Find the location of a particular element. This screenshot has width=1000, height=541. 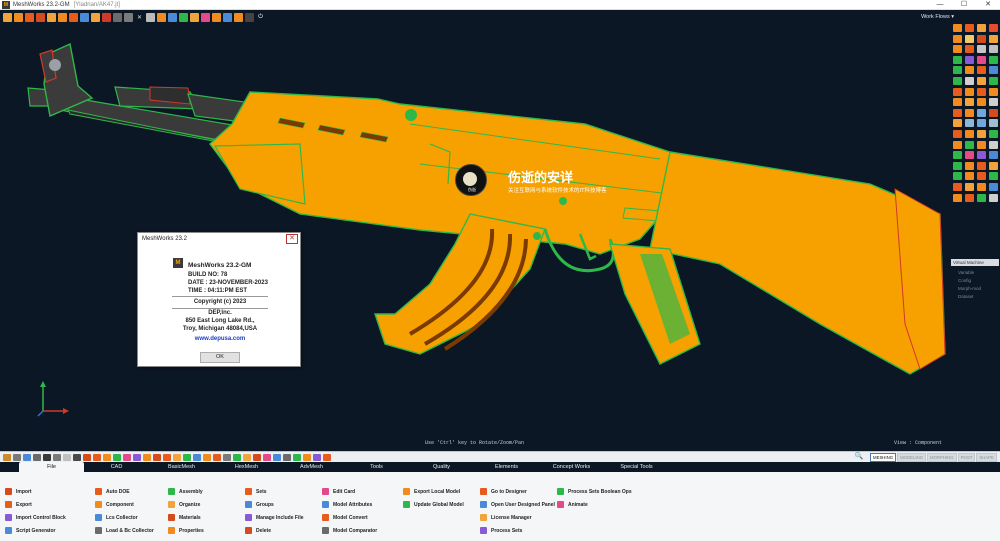

tree-icon is located at coordinates (183, 17).